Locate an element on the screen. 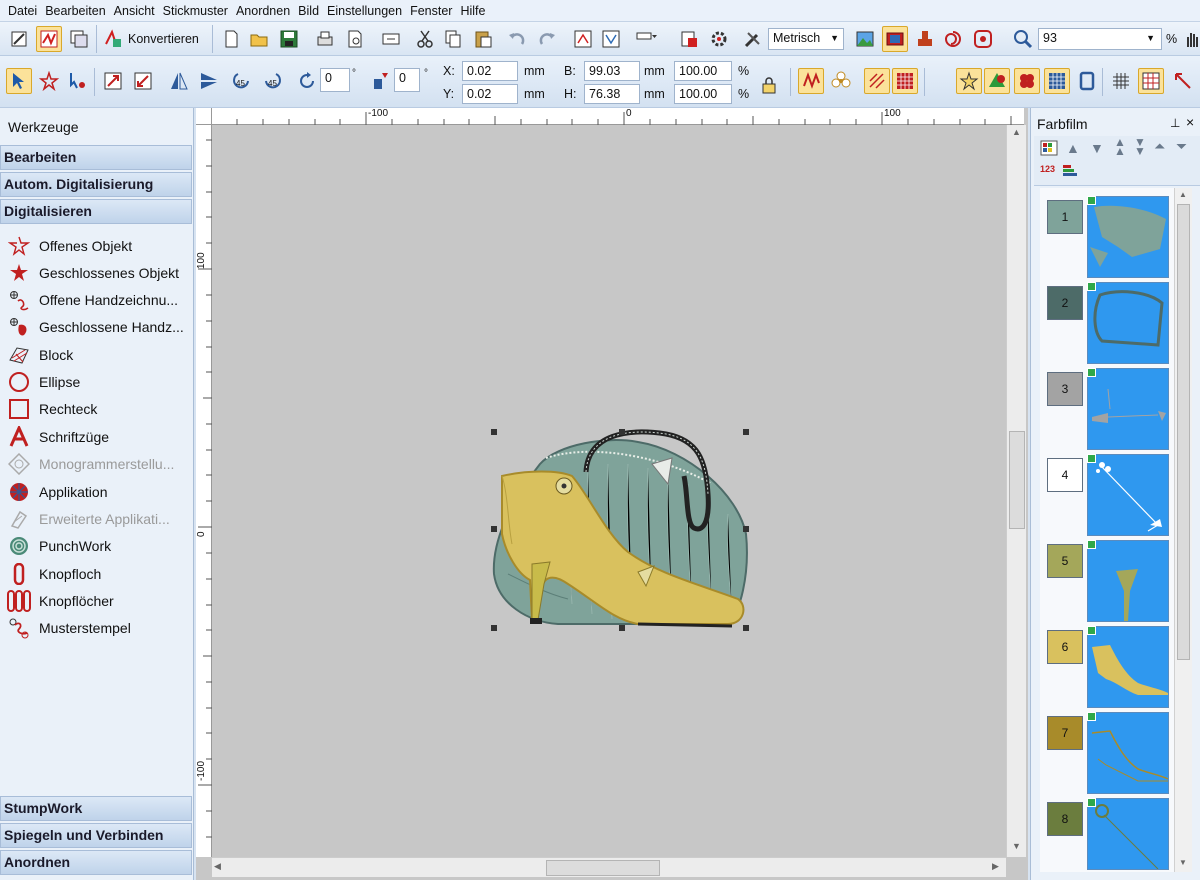 The height and width of the screenshot is (880, 1200). scroll-left-icon: ◀ is located at coordinates (217, 866).